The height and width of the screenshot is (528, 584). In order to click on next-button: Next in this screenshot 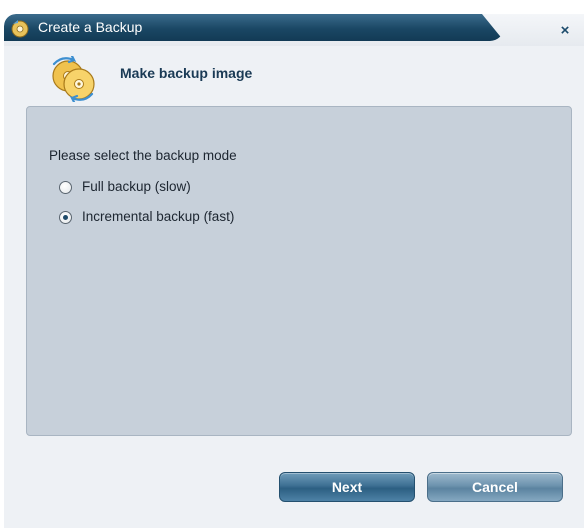, I will do `click(347, 487)`.